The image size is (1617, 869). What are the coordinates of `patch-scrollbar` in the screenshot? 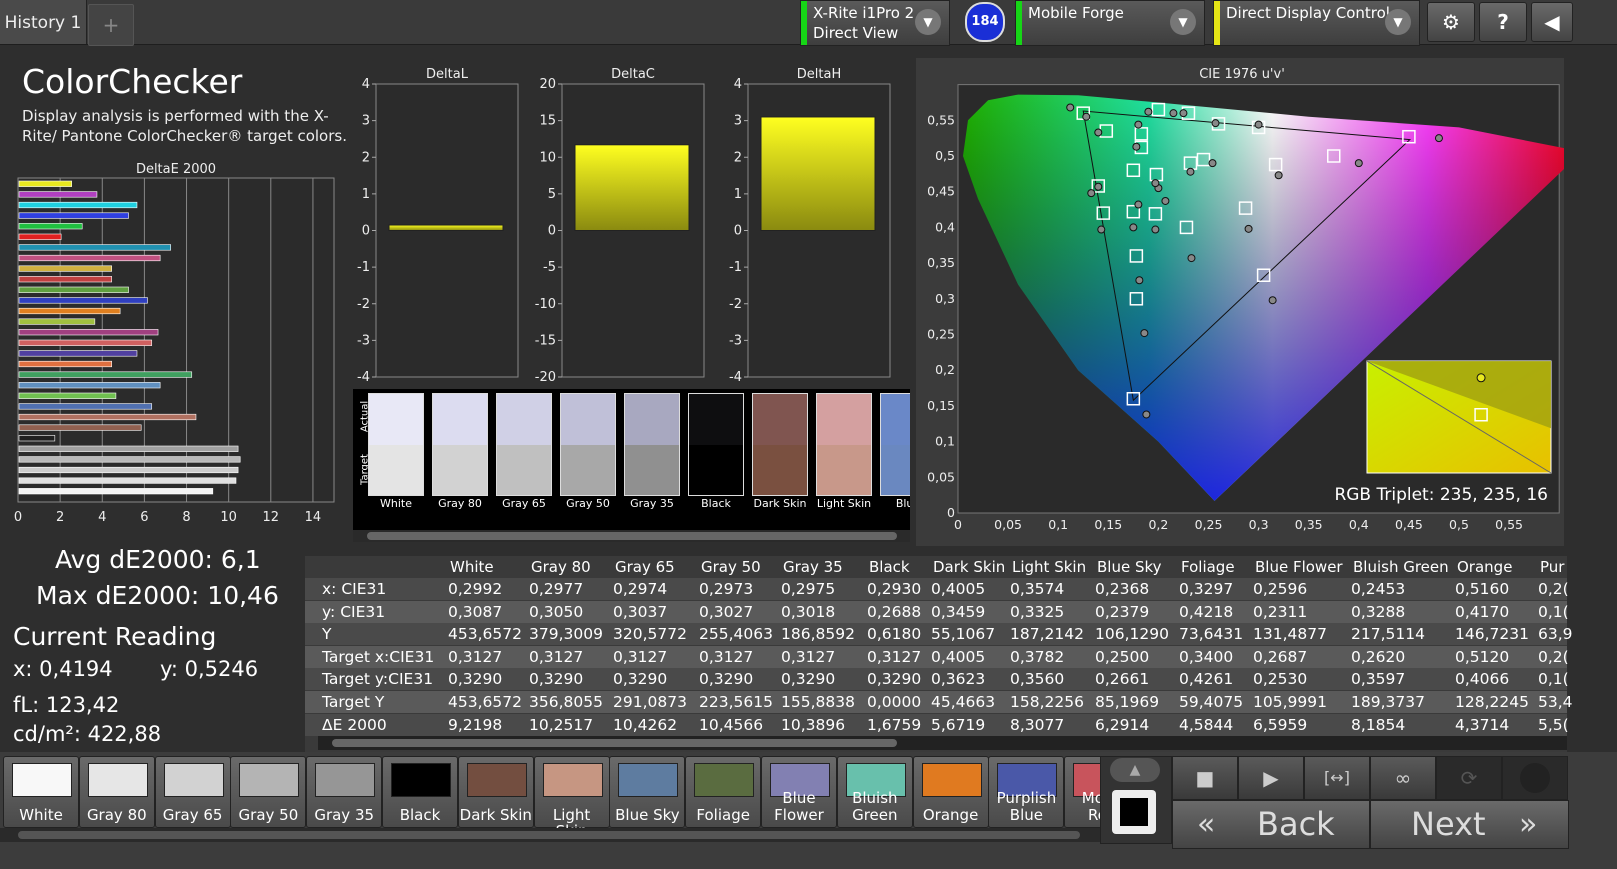 It's located at (550, 835).